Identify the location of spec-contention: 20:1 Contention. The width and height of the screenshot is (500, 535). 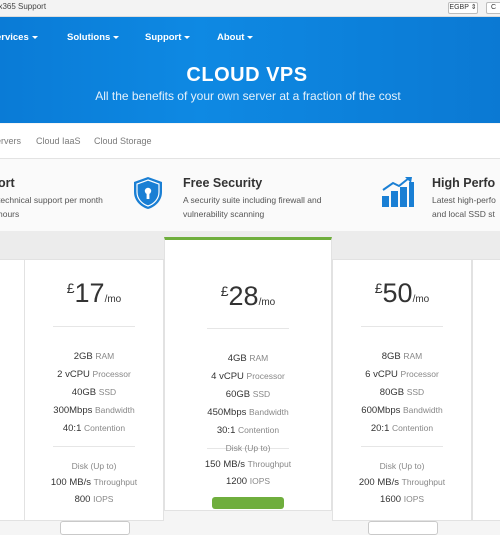
(402, 428).